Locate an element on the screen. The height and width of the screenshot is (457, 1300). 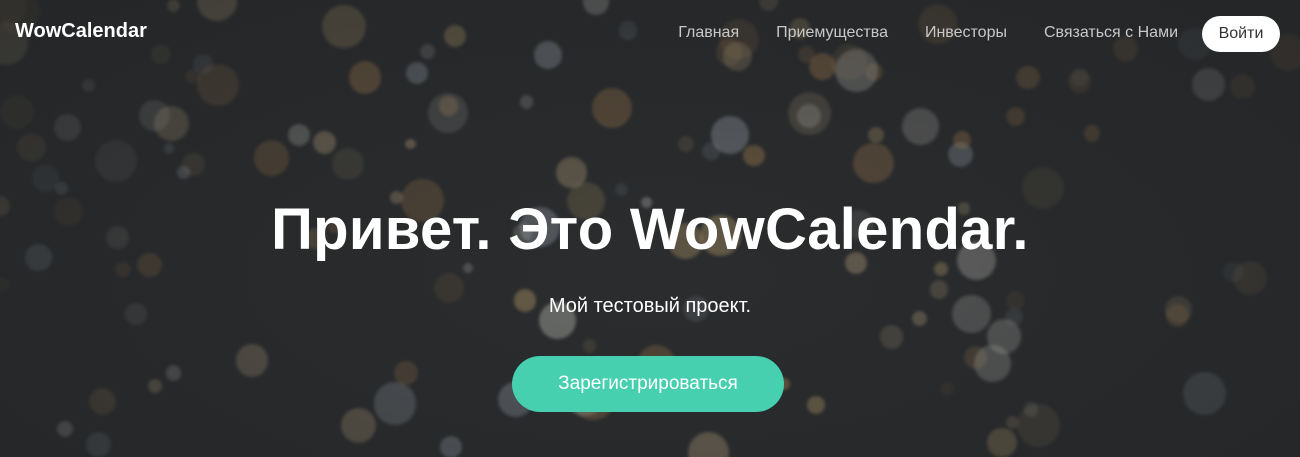
hero-title: Привет. Это WowCalendar. is located at coordinates (650, 229).